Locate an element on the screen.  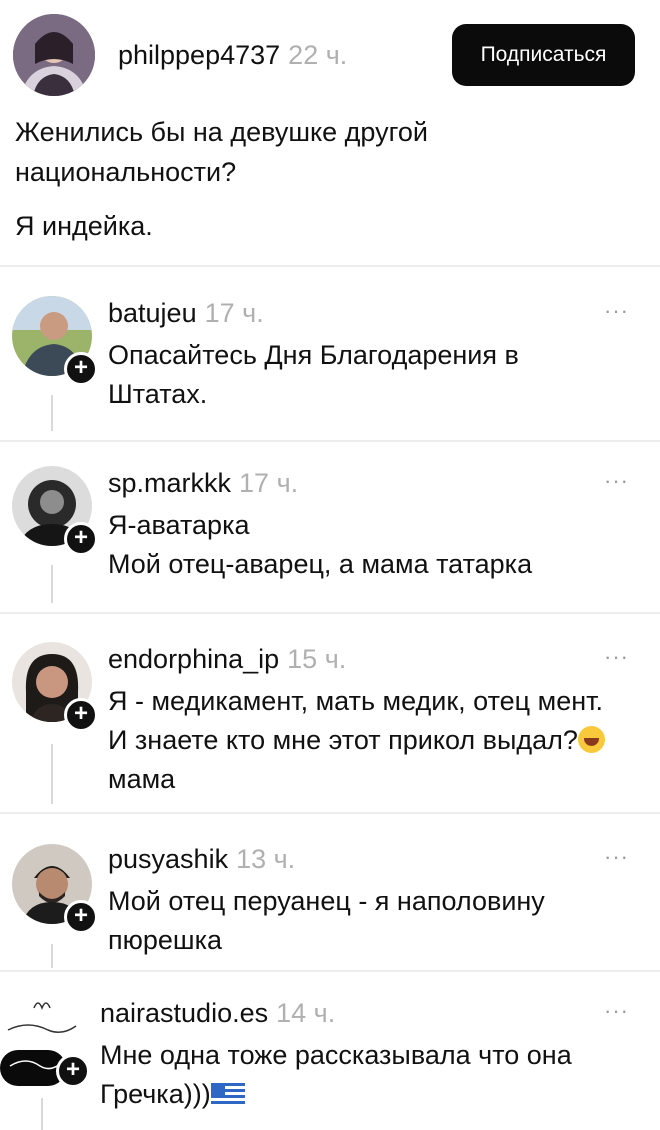
post-author-avatar is located at coordinates (54, 55).